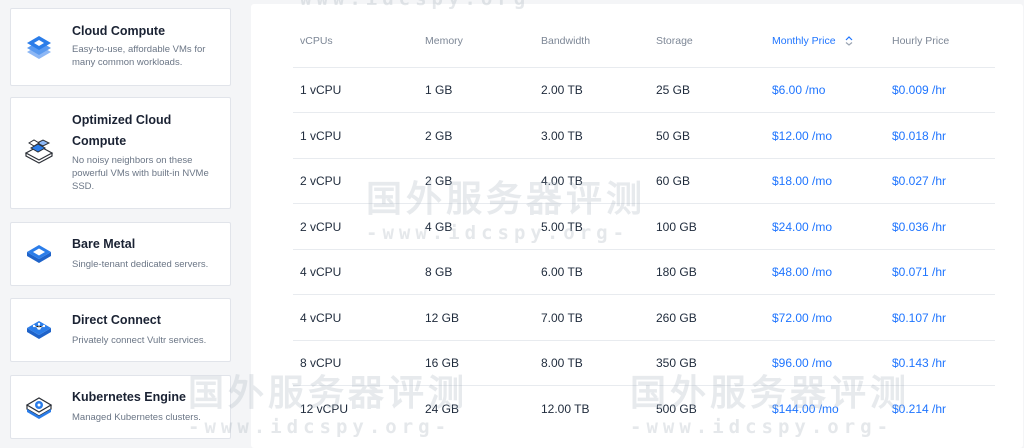 Image resolution: width=1024 pixels, height=448 pixels. I want to click on cell-monthly-price: $6.00 /mo, so click(799, 90).